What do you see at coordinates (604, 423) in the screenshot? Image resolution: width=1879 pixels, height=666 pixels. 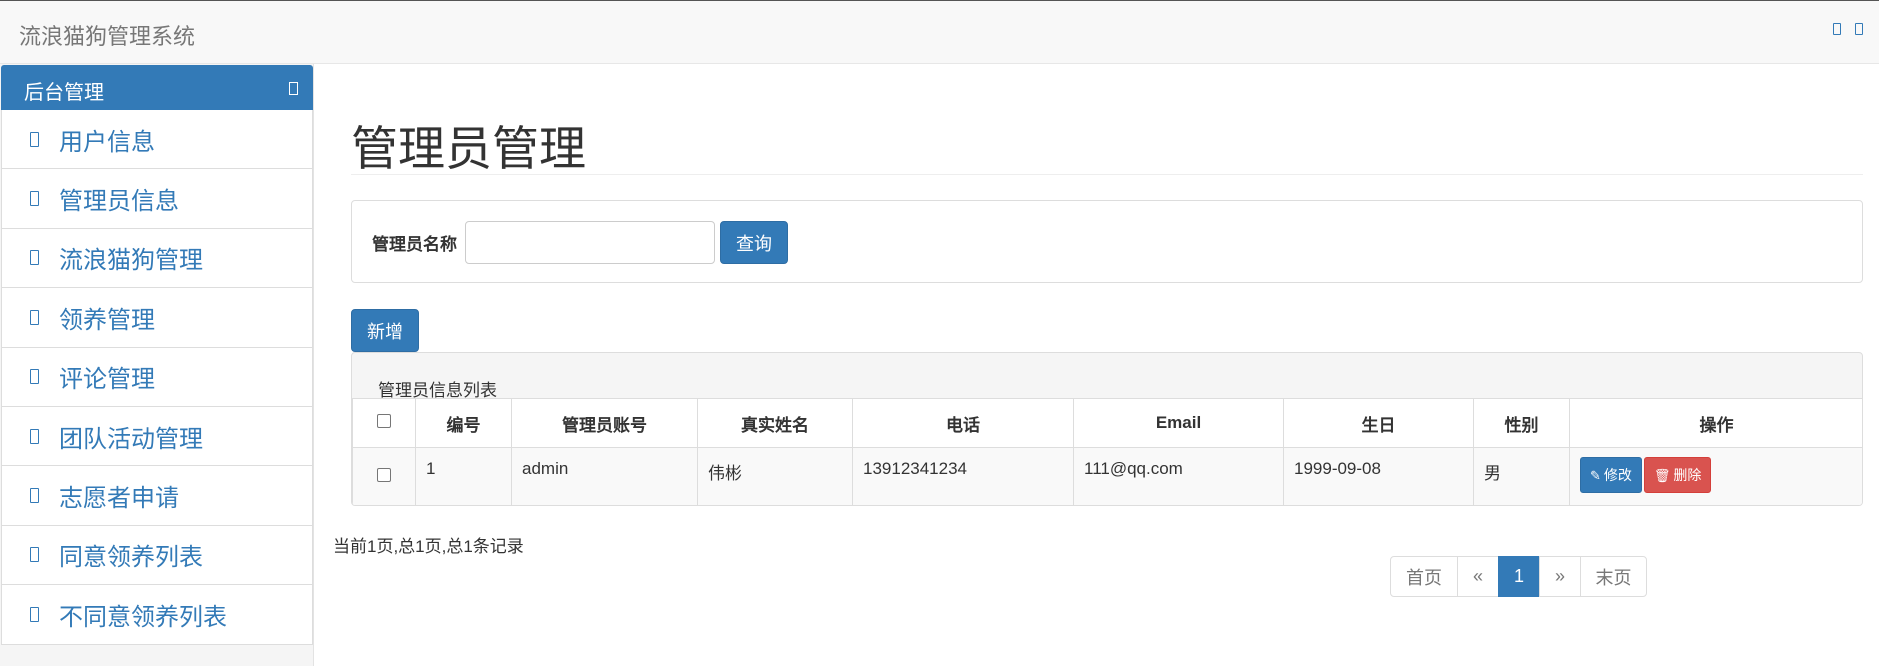 I see `column-header: 管理员账号` at bounding box center [604, 423].